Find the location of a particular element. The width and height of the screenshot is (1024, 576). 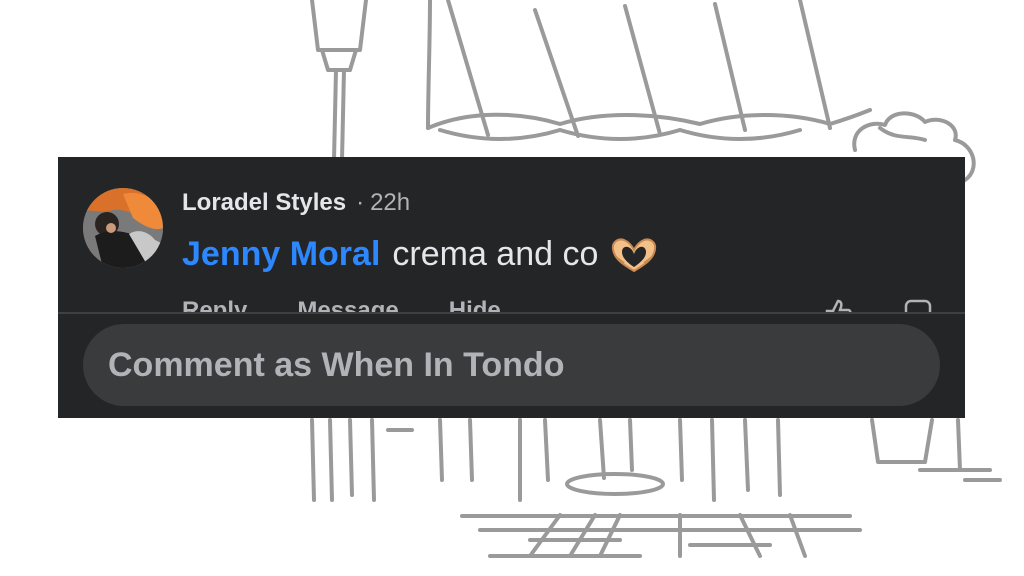

comment-input: Comment as When In Tondo is located at coordinates (511, 365).